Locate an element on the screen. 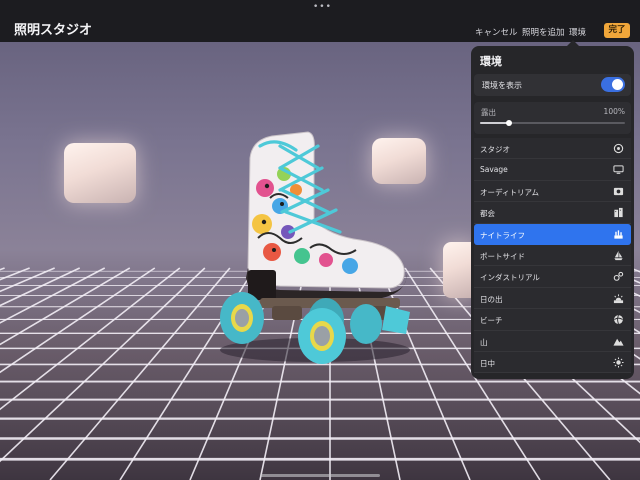 This screenshot has width=640, height=480. exposure-value: 100% is located at coordinates (614, 111).